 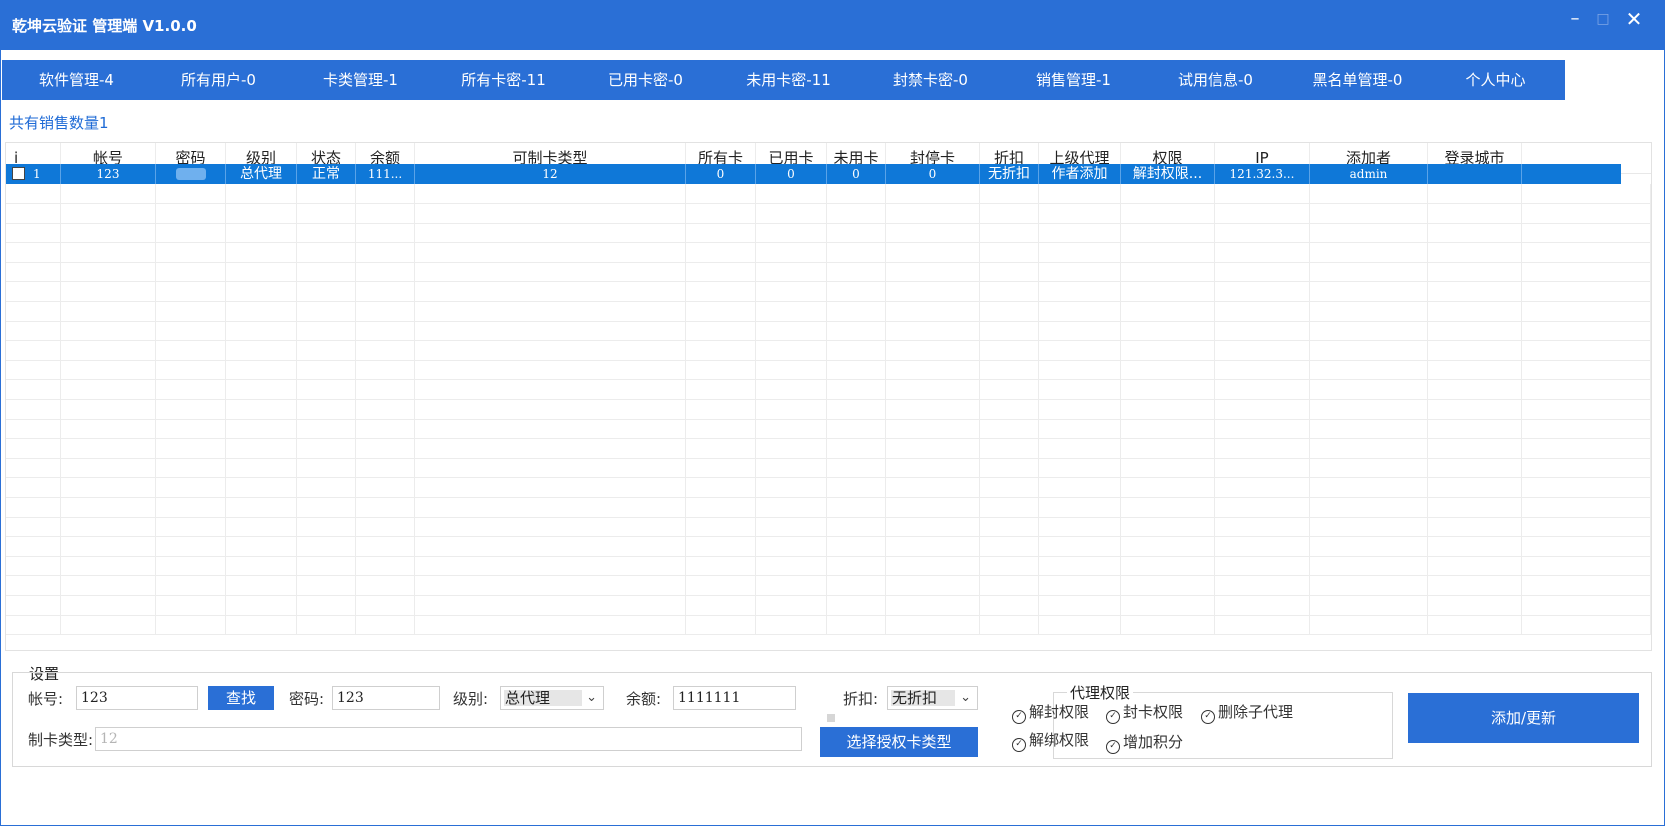 I want to click on permission-ban-card-checkbox: ✓ 封卡权限, so click(x=1144, y=712).